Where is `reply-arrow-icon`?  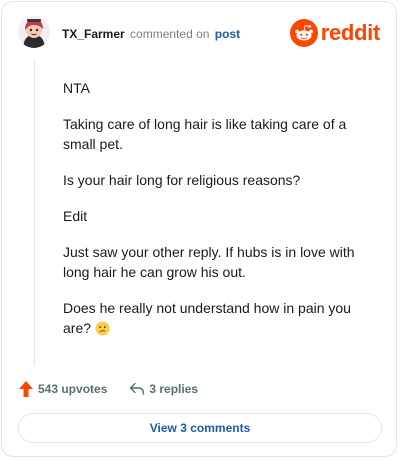 reply-arrow-icon is located at coordinates (137, 389).